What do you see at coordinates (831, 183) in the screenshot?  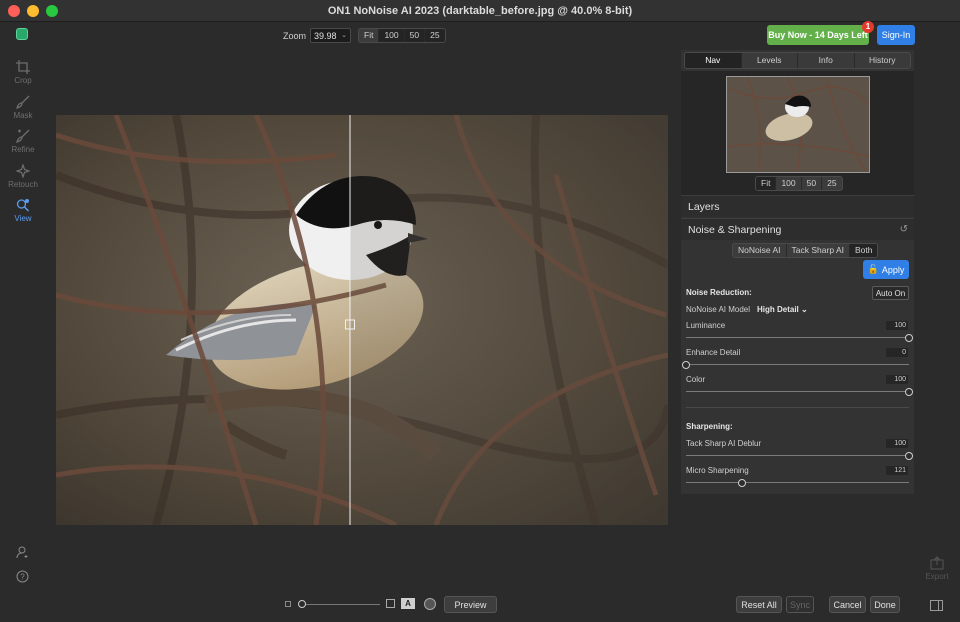 I see `nav-zoom-25-button: 25` at bounding box center [831, 183].